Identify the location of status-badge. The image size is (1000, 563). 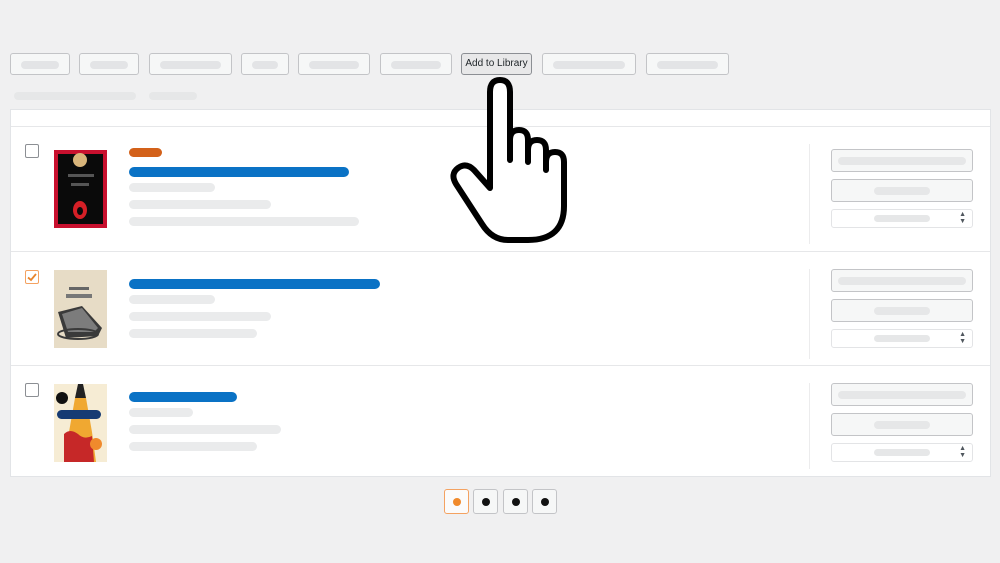
(145, 152).